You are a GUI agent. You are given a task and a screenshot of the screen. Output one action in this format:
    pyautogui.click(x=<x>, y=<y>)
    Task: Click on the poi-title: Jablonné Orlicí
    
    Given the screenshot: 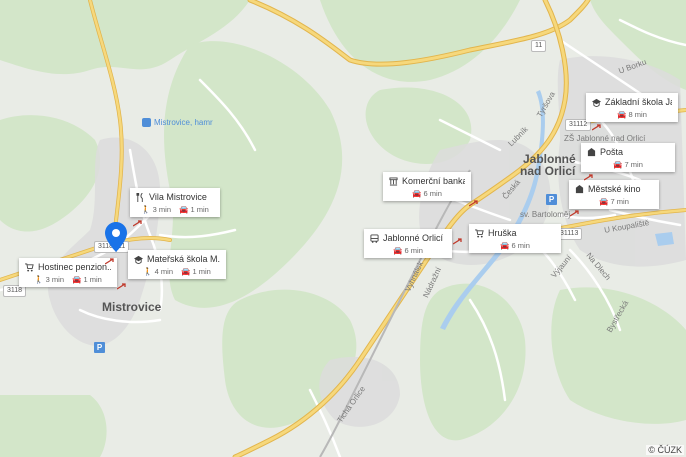 What is the action you would take?
    pyautogui.click(x=413, y=238)
    